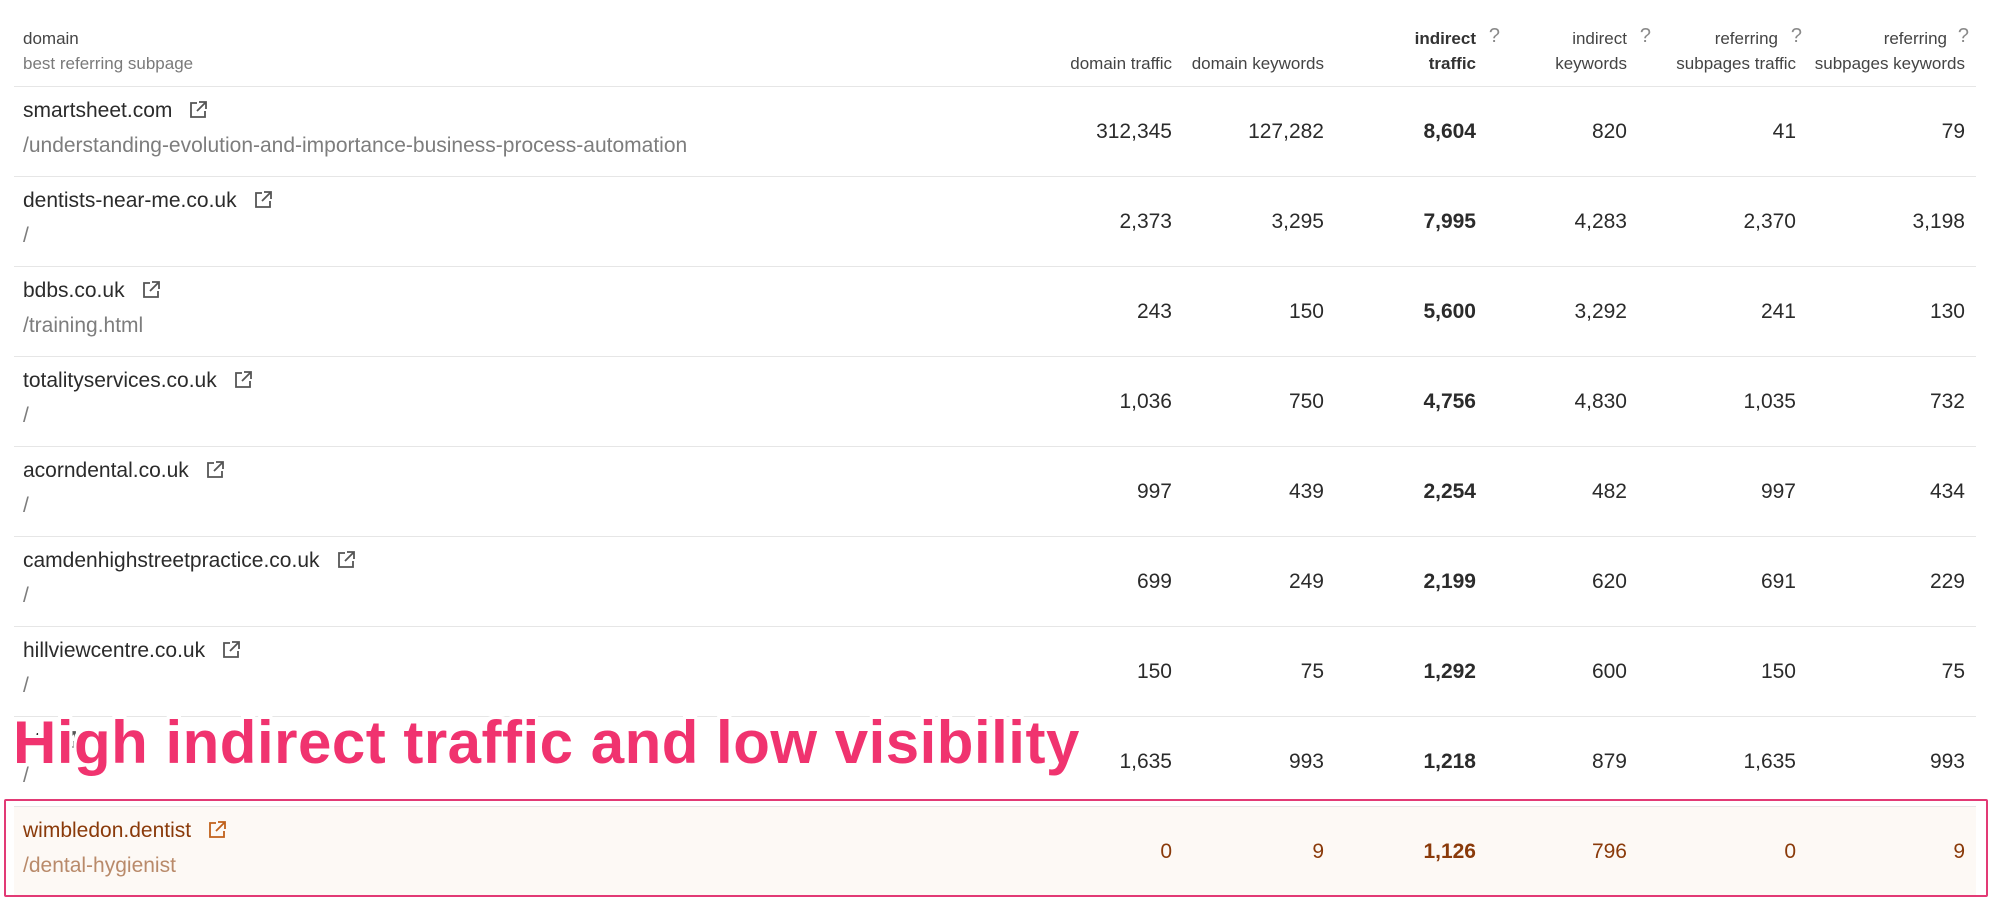  What do you see at coordinates (1449, 401) in the screenshot?
I see `indirect-traffic-cell: 4,756` at bounding box center [1449, 401].